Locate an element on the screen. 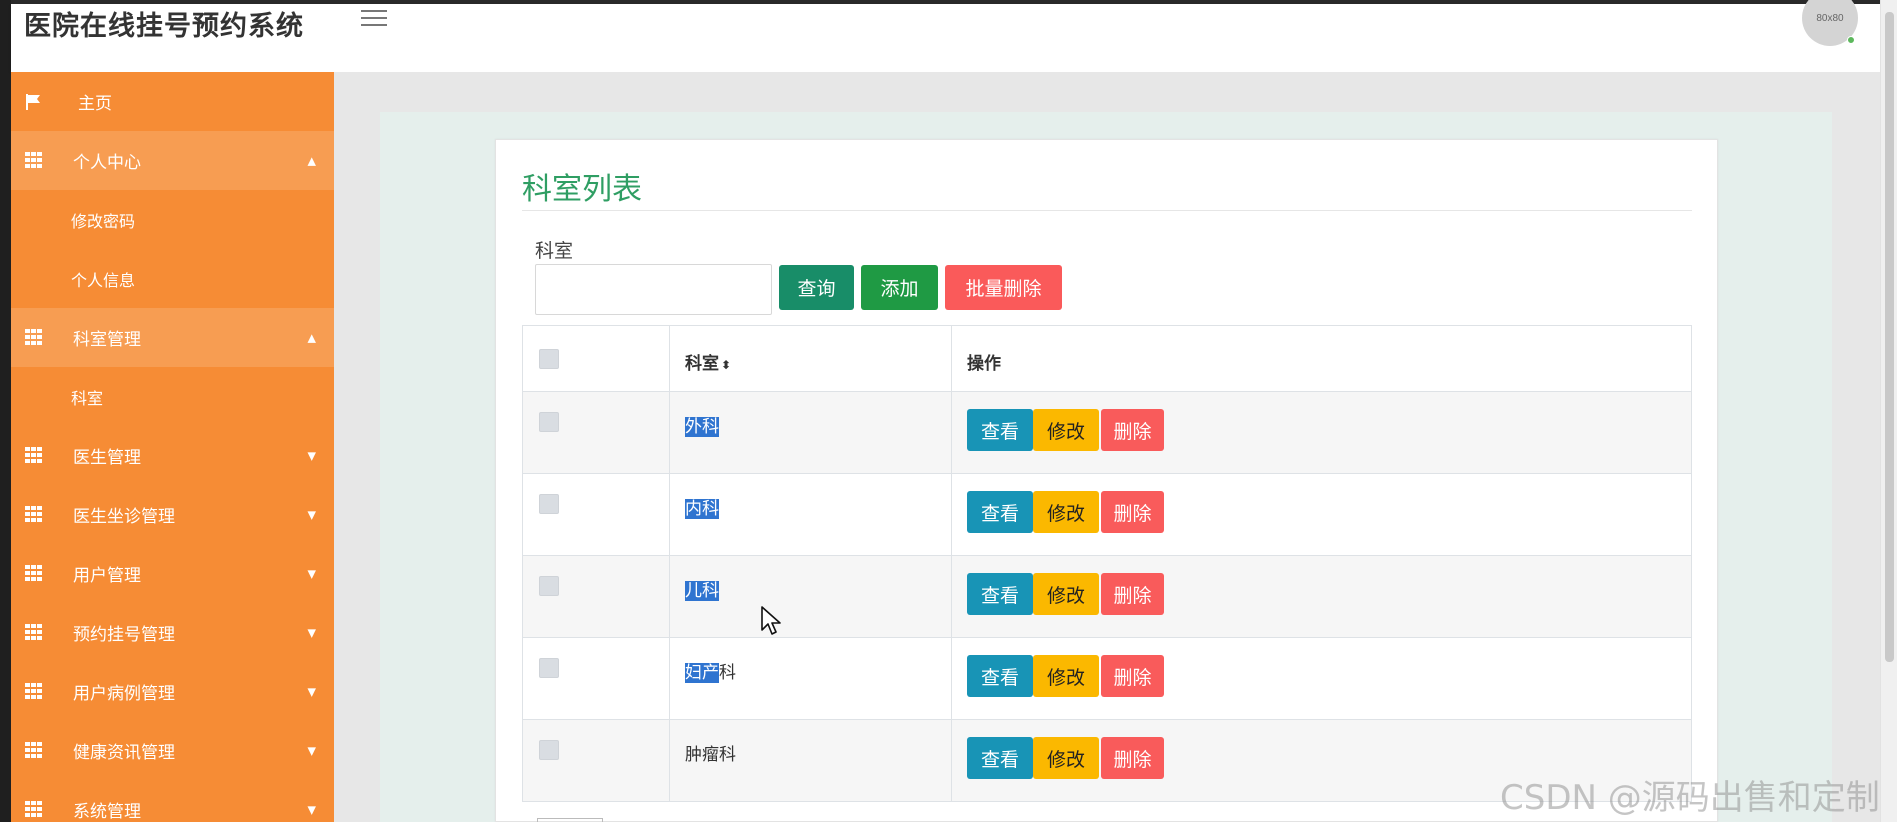 This screenshot has height=822, width=1897. selected-text: 儿科 is located at coordinates (702, 591).